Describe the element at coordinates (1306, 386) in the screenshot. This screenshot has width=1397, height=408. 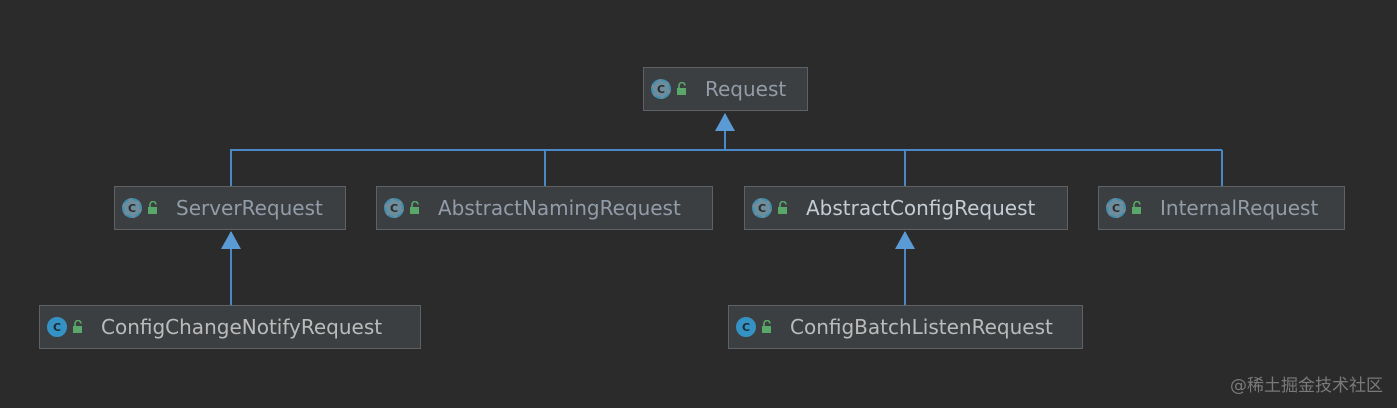
I see `watermark: @稀土掘金技术社区` at that location.